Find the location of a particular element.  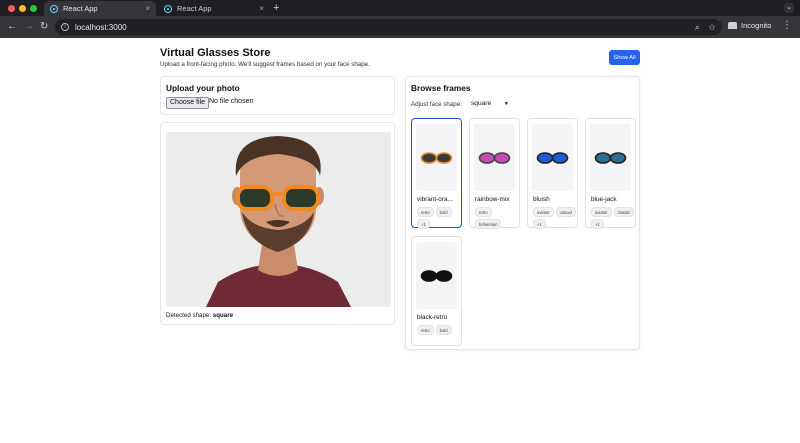

frame-tags: aviator casual +1 is located at coordinates (555, 218).